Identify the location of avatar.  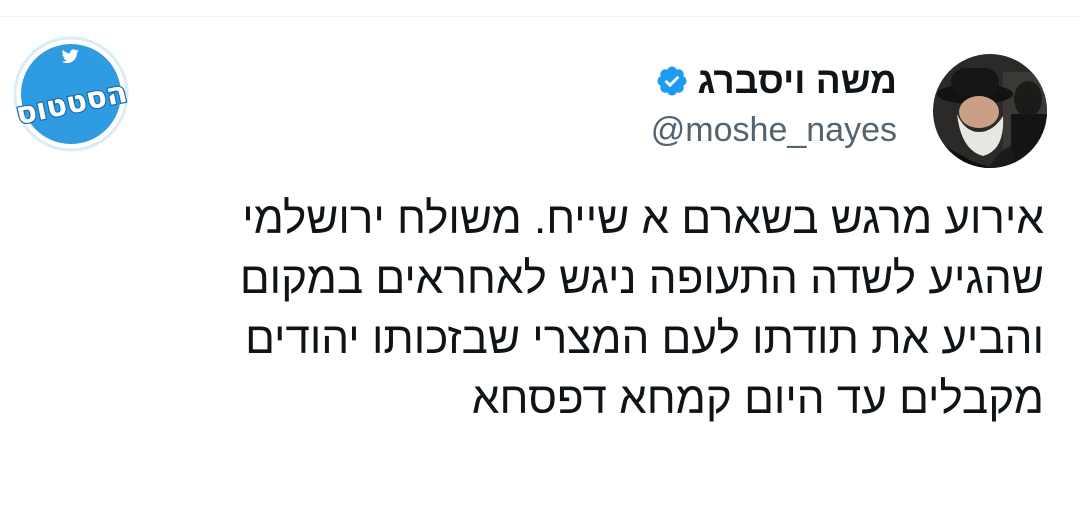
(990, 111).